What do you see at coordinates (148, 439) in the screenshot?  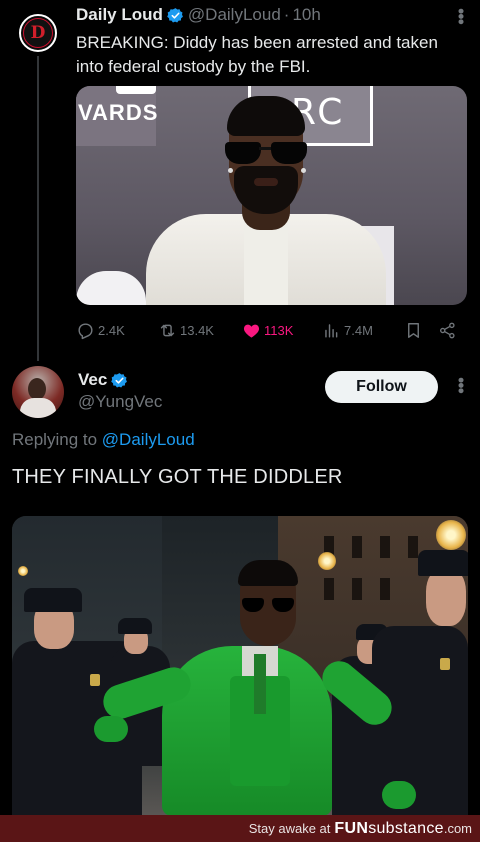 I see `replying-to-link: @DailyLoud` at bounding box center [148, 439].